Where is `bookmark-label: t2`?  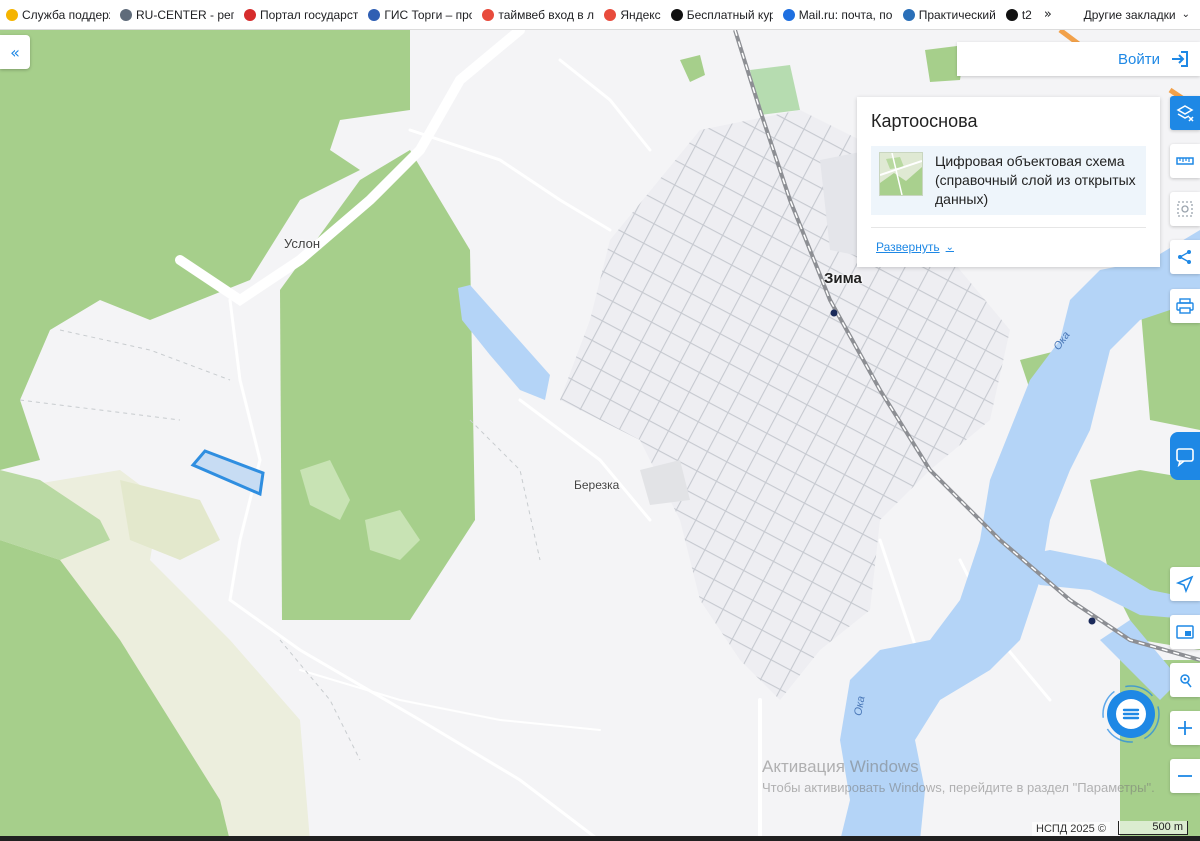 bookmark-label: t2 is located at coordinates (1026, 14).